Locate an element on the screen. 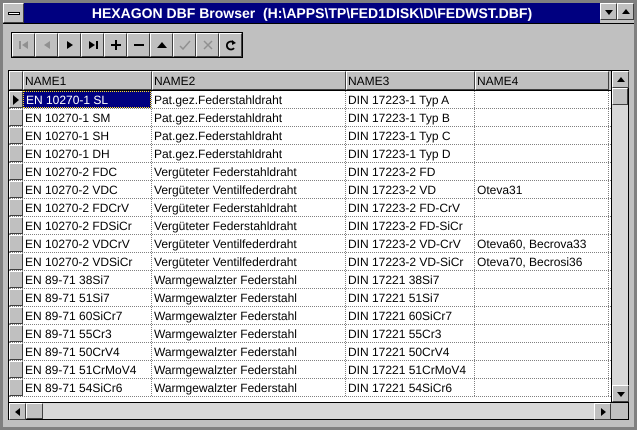  table-cell-text: EN 89-71 51CrMoV4 is located at coordinates (81, 370).